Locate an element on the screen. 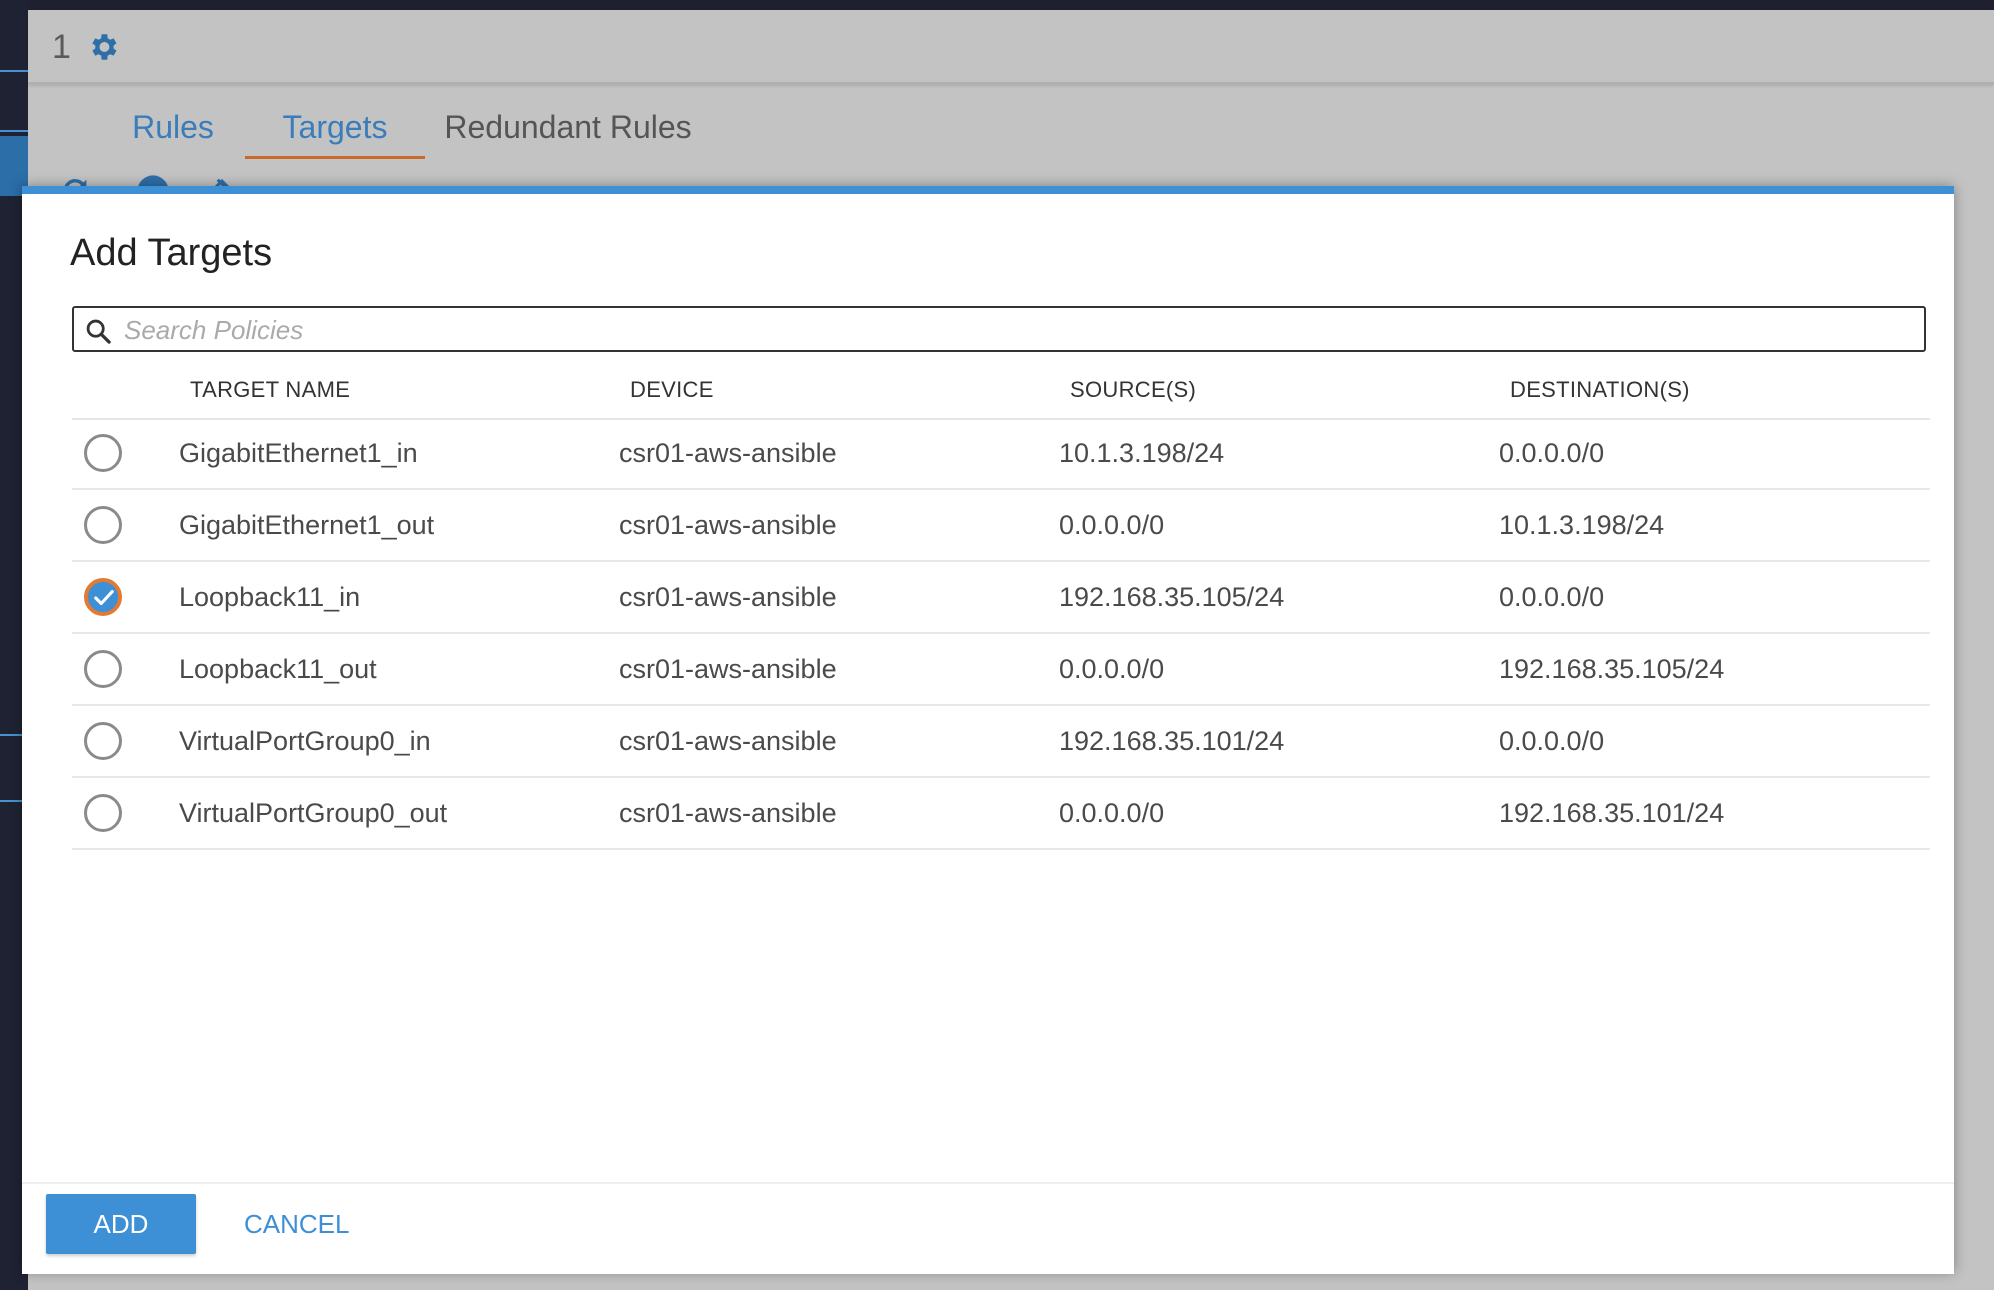 This screenshot has width=1994, height=1290. check-icon is located at coordinates (104, 598).